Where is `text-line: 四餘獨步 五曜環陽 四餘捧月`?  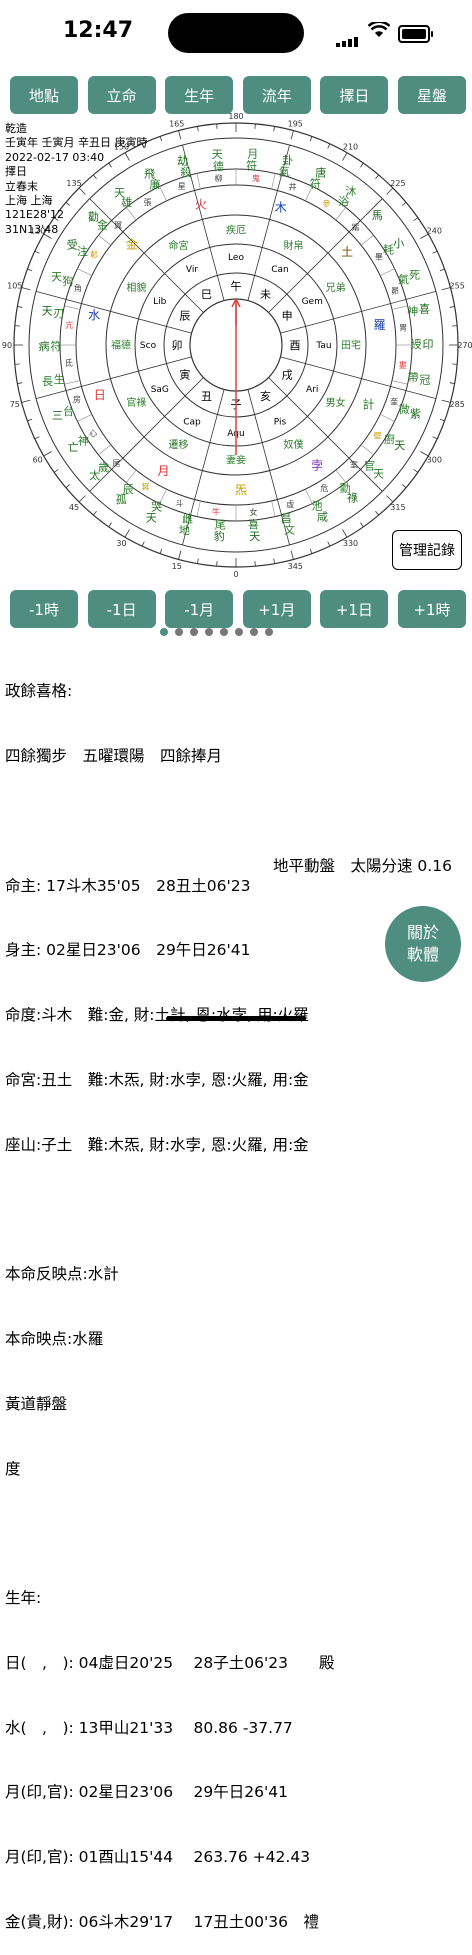
text-line: 四餘獨步 五曜環陽 四餘捧月 is located at coordinates (169, 757).